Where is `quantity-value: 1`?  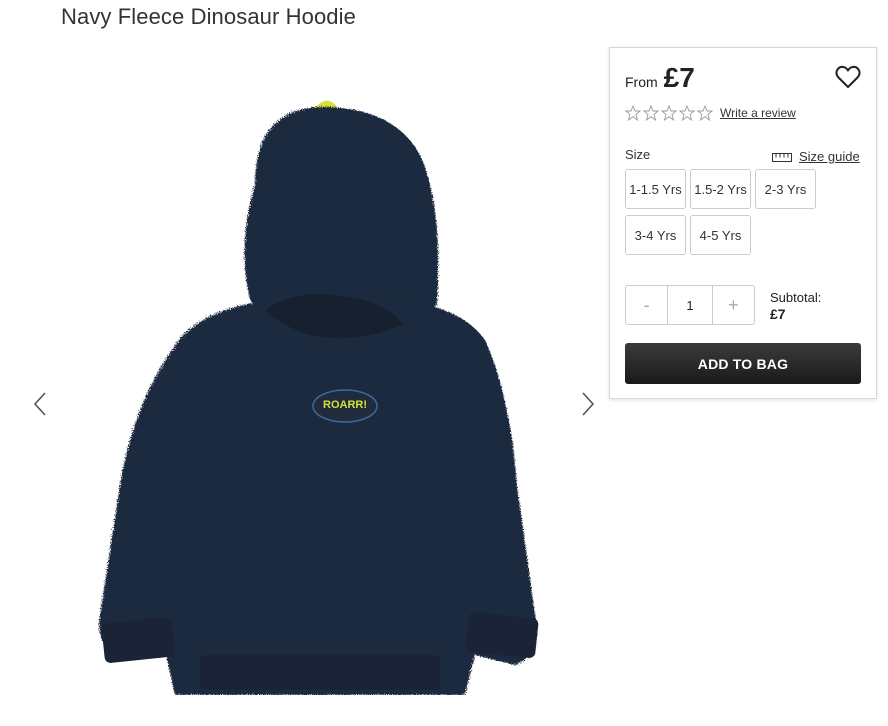 quantity-value: 1 is located at coordinates (690, 305).